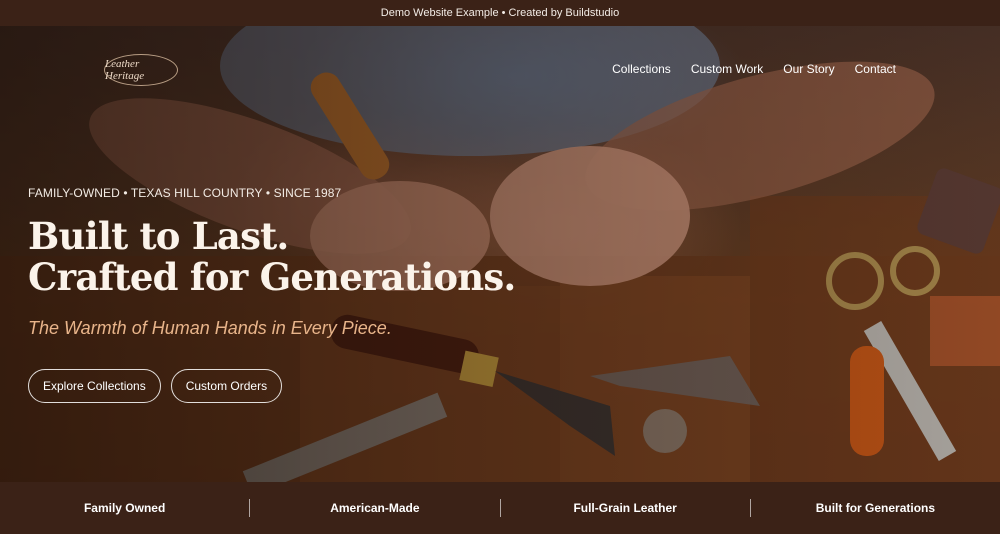  Describe the element at coordinates (226, 386) in the screenshot. I see `custom-orders-button: Custom Orders` at that location.